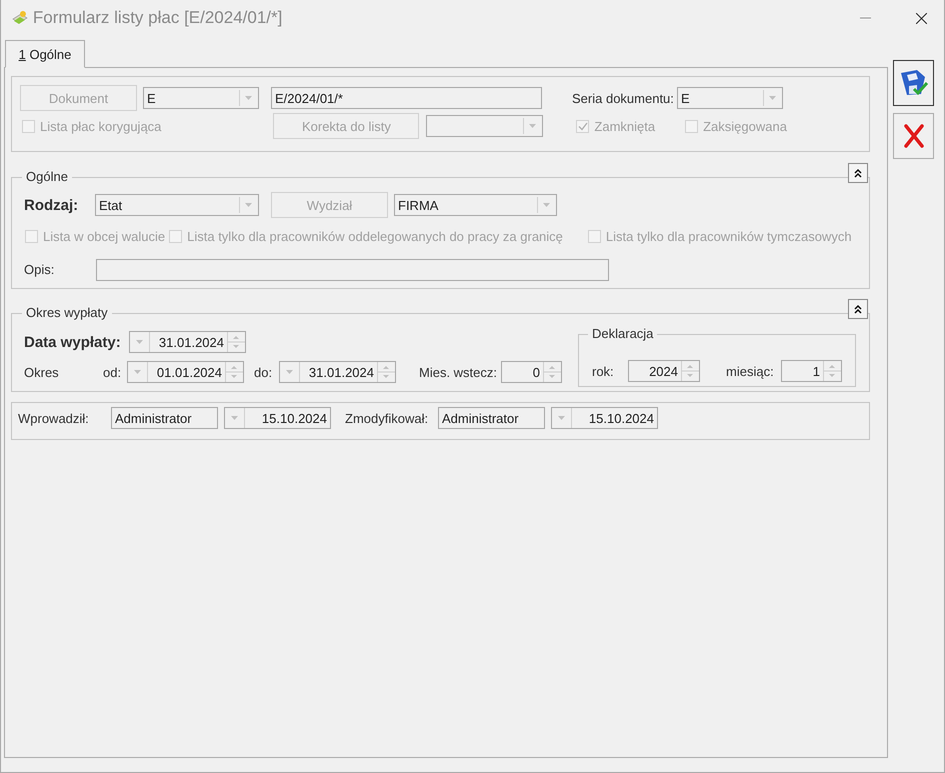  I want to click on group-title: Ogólne, so click(47, 177).